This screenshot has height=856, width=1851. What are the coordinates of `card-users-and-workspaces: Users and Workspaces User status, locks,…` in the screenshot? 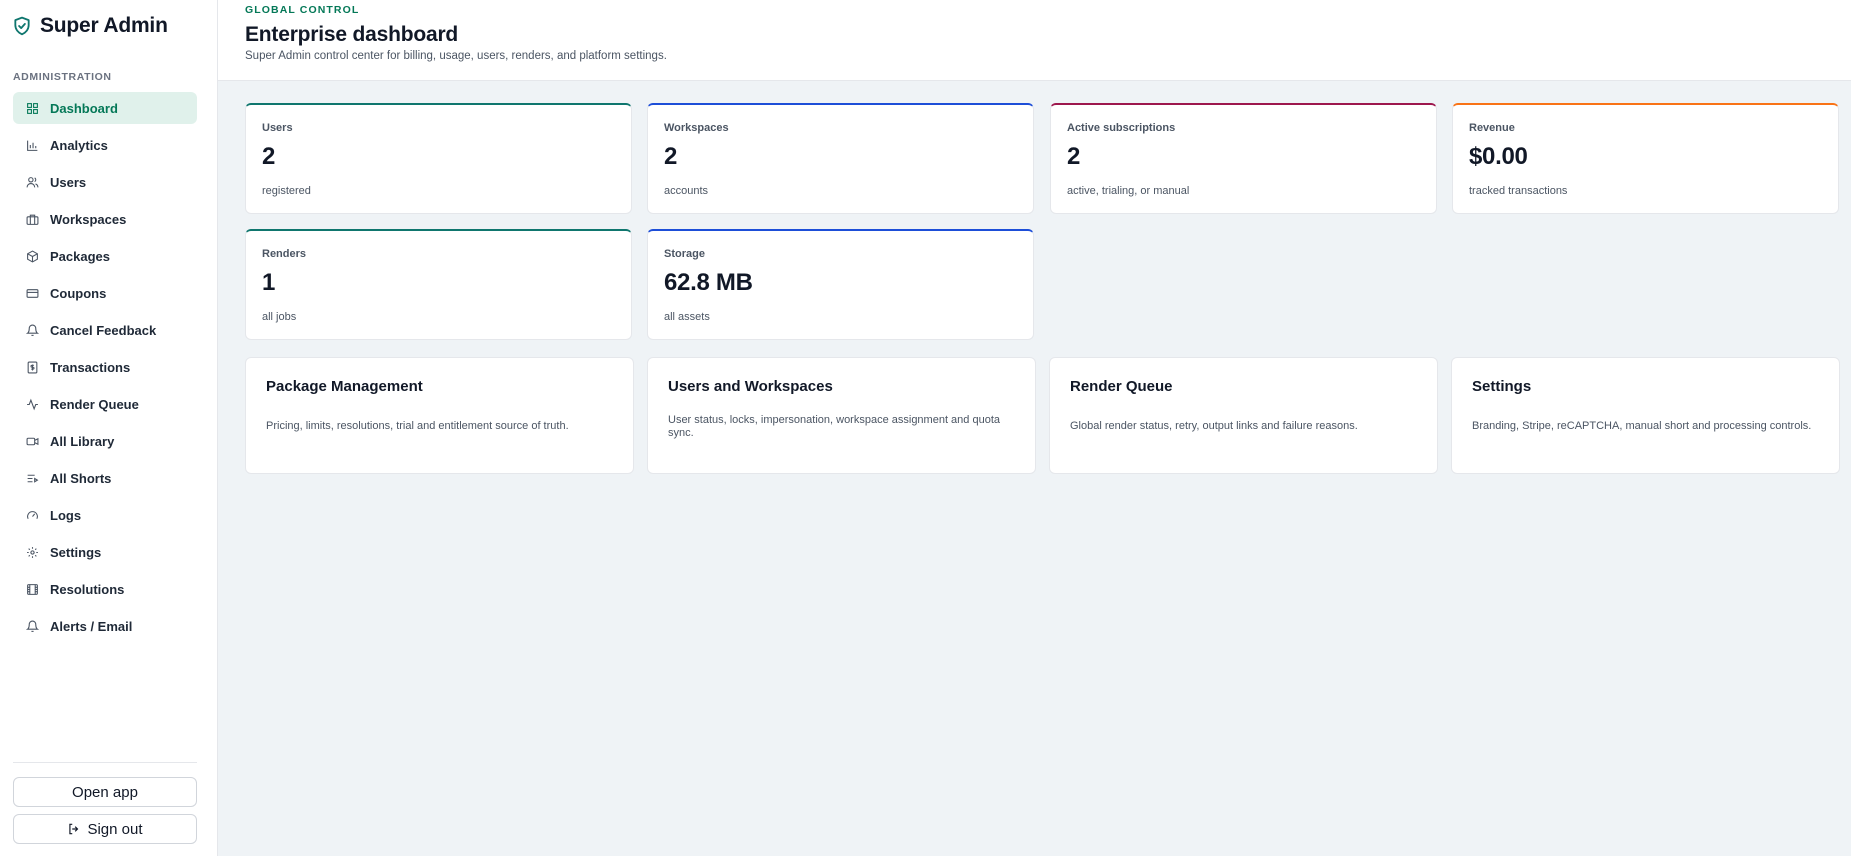 It's located at (841, 415).